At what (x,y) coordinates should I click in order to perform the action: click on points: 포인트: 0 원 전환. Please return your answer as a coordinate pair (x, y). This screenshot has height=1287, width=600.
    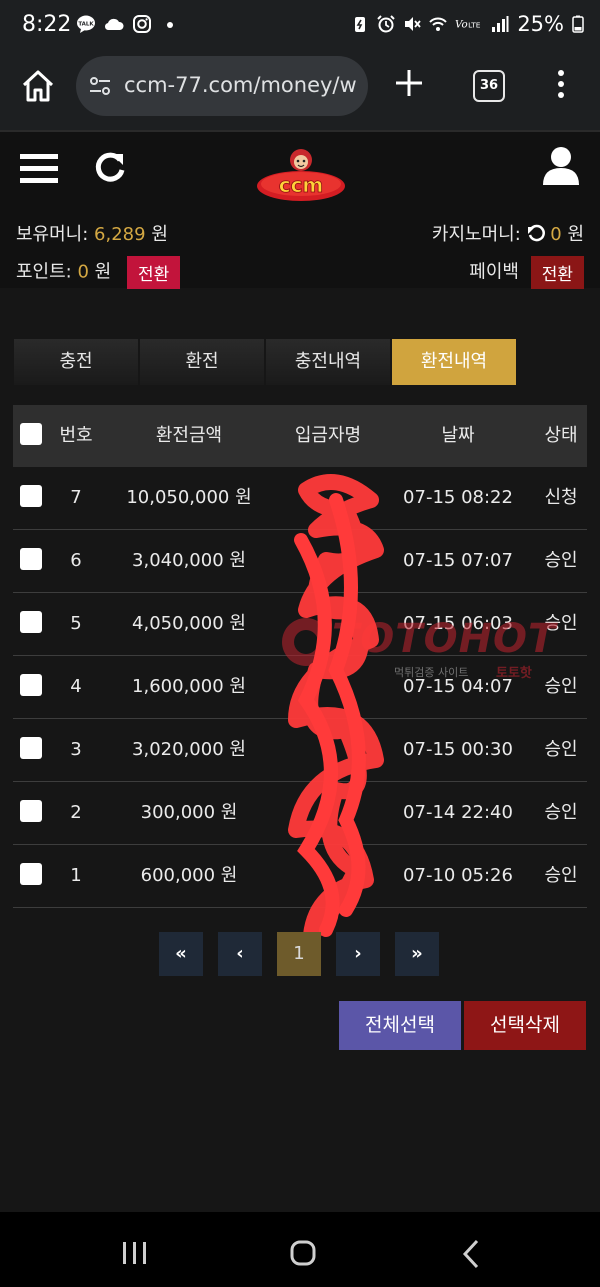
    Looking at the image, I should click on (98, 272).